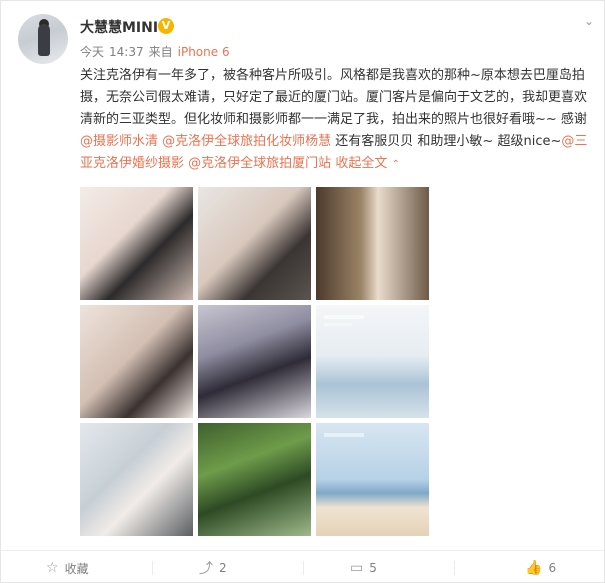 The height and width of the screenshot is (583, 605). I want to click on comment-count: 5, so click(373, 568).